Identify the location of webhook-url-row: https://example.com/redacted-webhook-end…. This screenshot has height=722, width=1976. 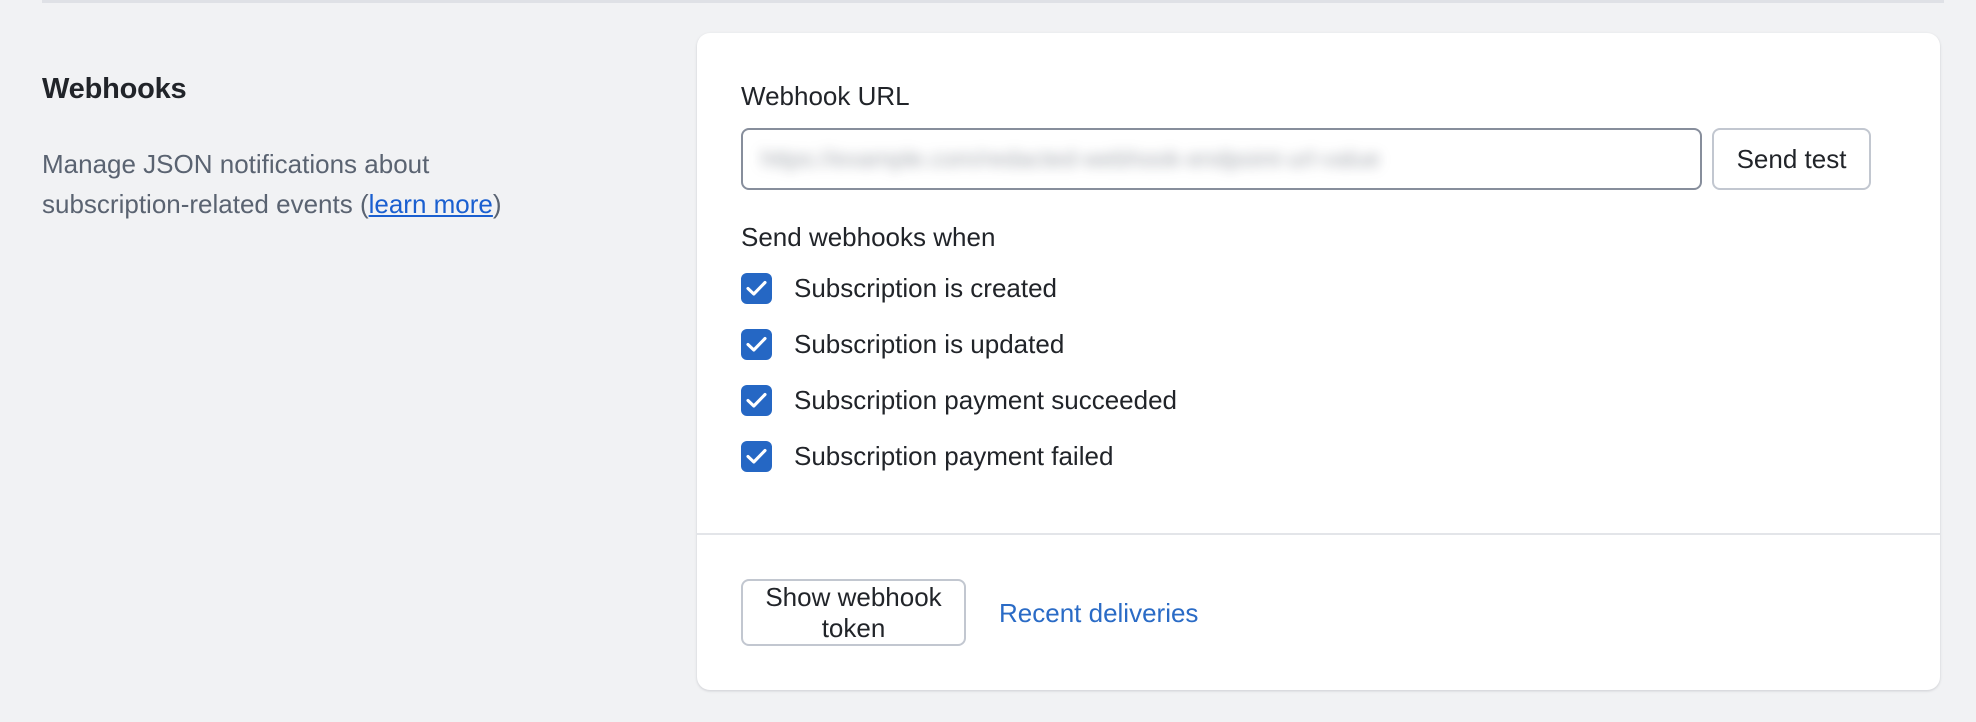
(1318, 159).